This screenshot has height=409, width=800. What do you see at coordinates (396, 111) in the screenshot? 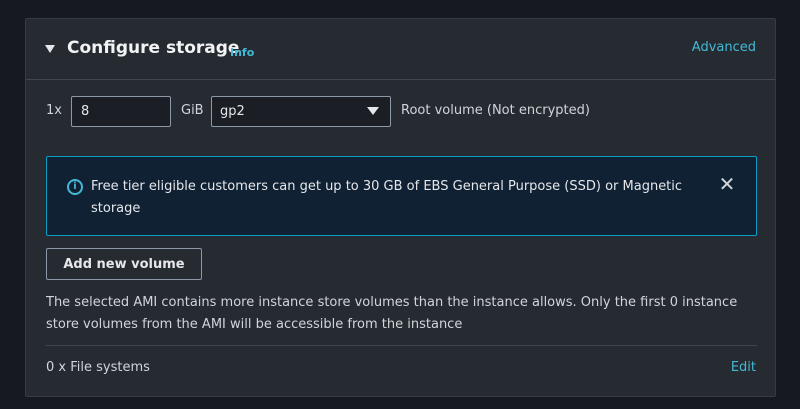
I see `volume-row: 1x GiB gp2 Root volume (Not encrypted)` at bounding box center [396, 111].